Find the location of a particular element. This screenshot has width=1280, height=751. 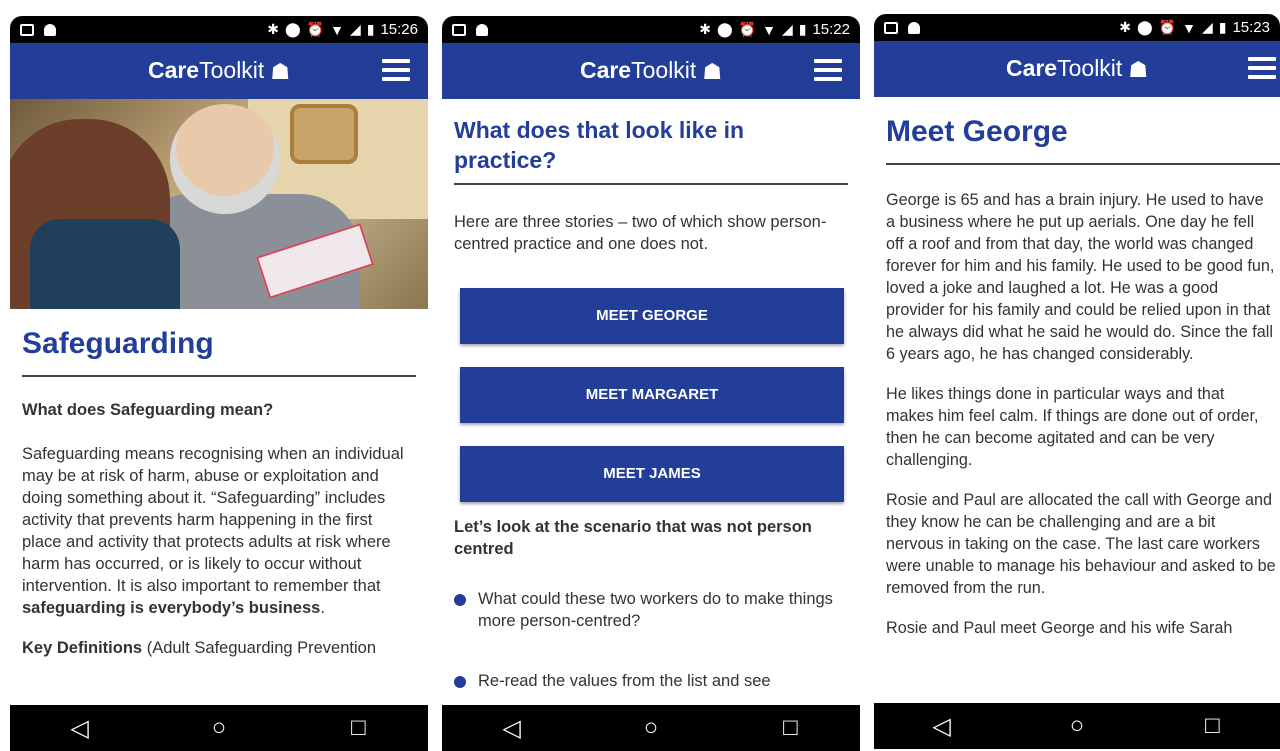

meet-margaret-button: MEET MARGARET is located at coordinates (652, 395).